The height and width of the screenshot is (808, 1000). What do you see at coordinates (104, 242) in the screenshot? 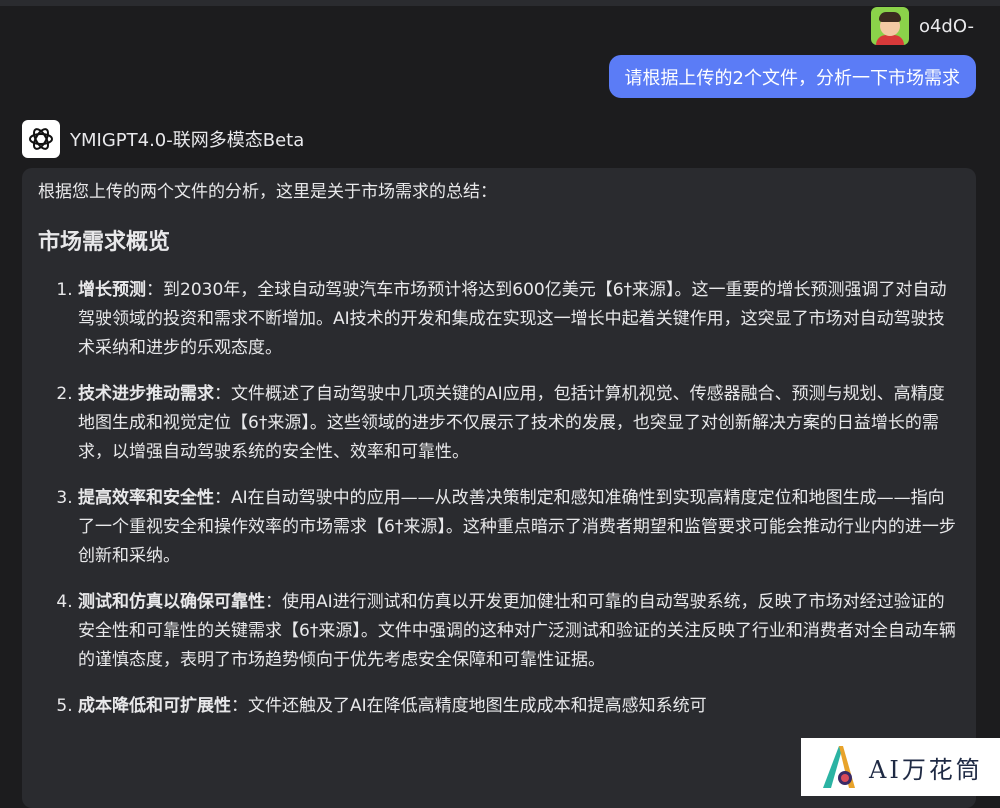
I see `section-title: 市场需求概览` at bounding box center [104, 242].